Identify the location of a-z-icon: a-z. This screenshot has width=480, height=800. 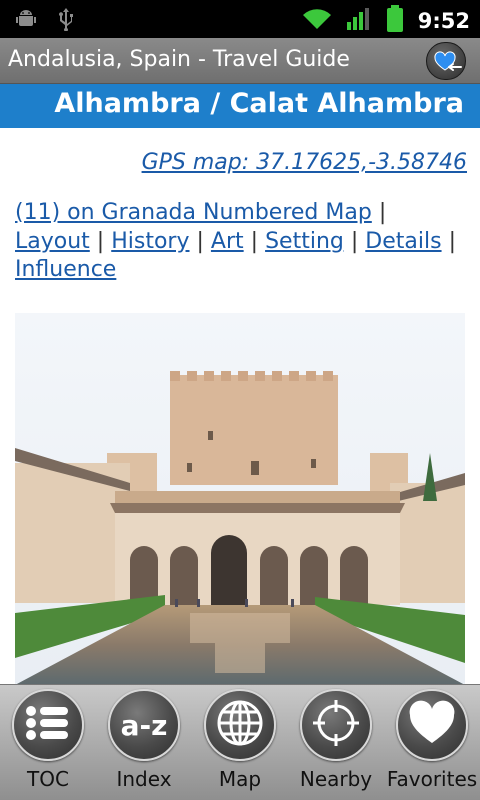
(144, 725).